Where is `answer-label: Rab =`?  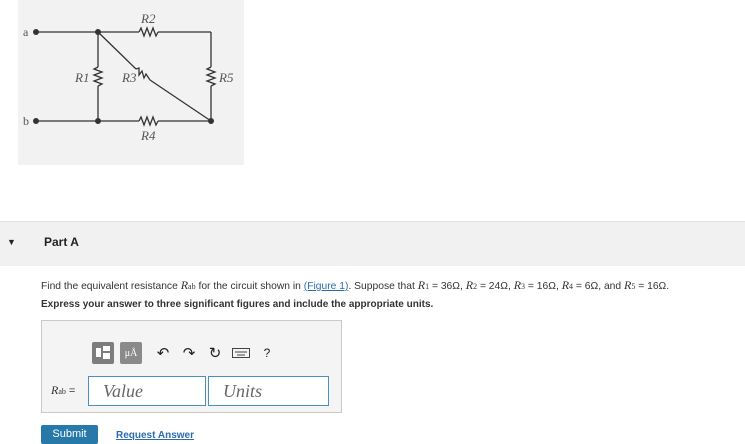 answer-label: Rab = is located at coordinates (63, 390).